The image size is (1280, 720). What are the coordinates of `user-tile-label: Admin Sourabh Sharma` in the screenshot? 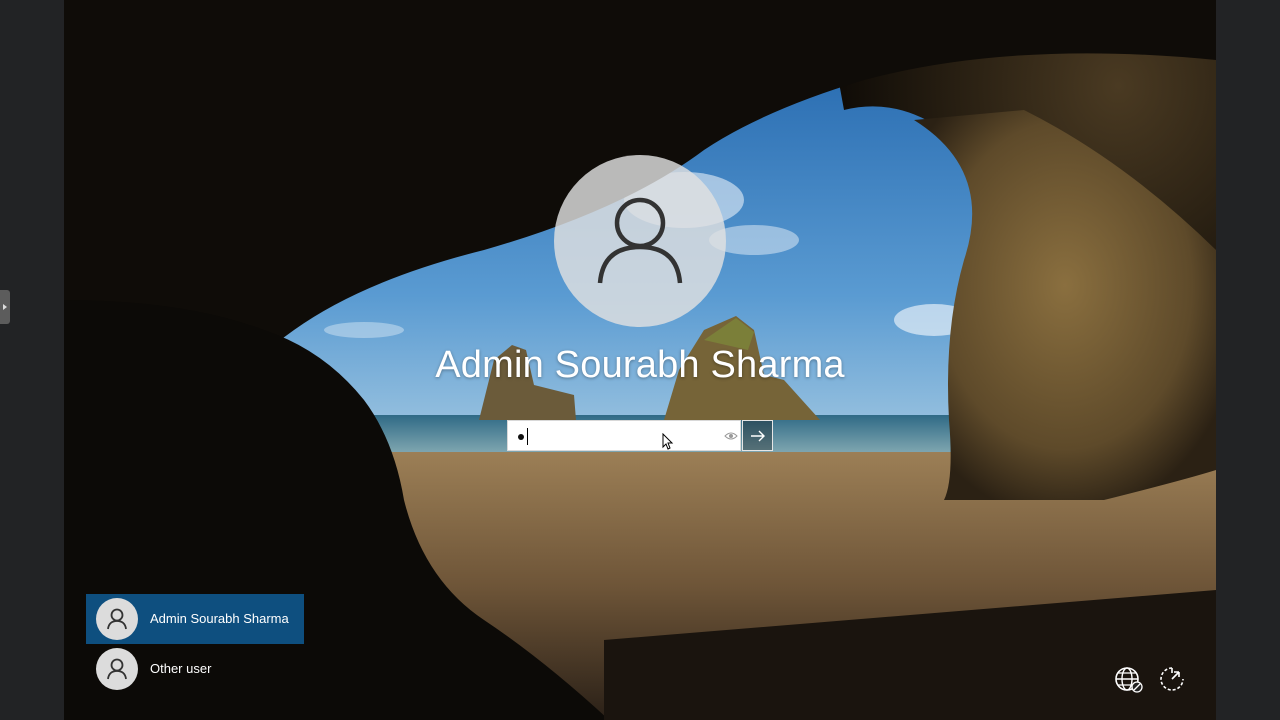 It's located at (219, 618).